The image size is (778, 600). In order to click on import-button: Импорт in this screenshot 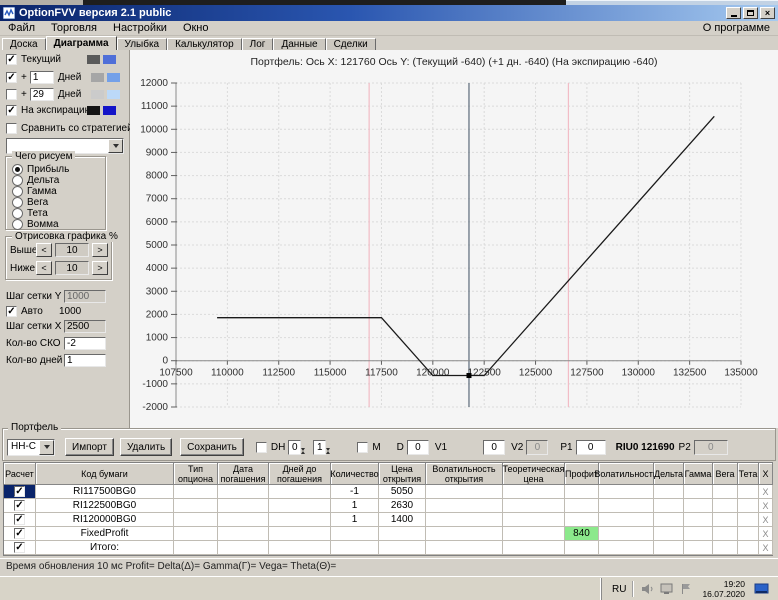, I will do `click(89, 447)`.